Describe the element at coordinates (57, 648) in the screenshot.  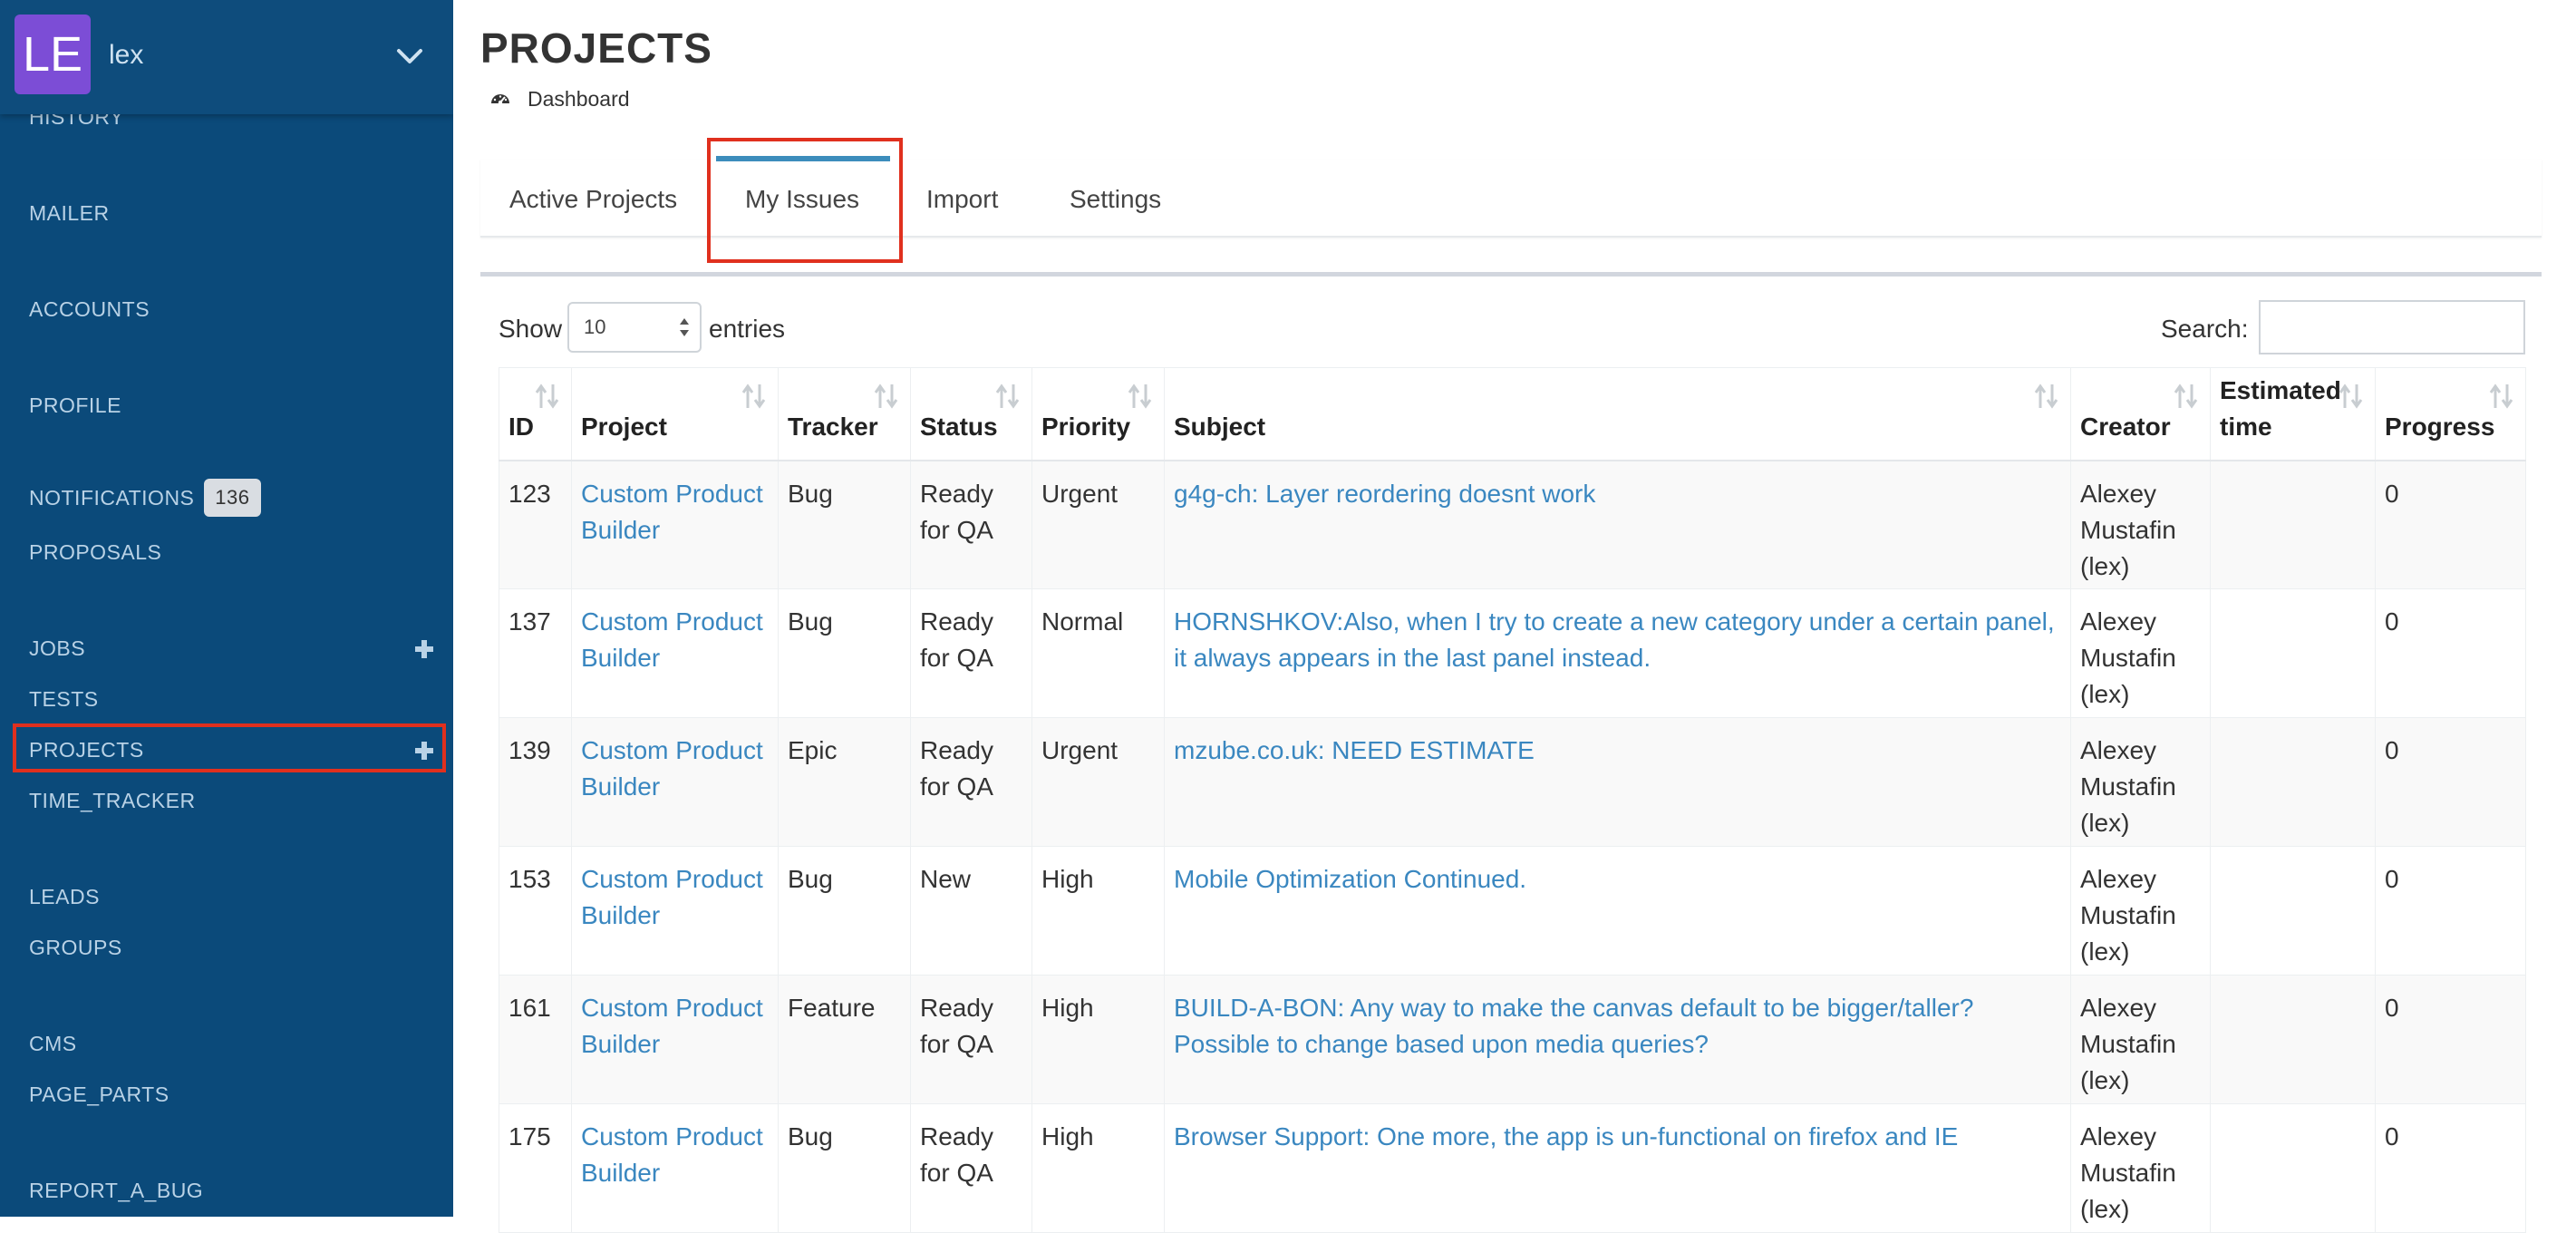
I see `sidebar-item-jobs: JOBS` at that location.